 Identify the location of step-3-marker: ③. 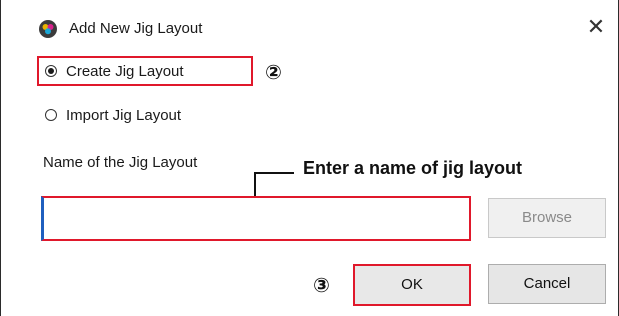
(321, 286).